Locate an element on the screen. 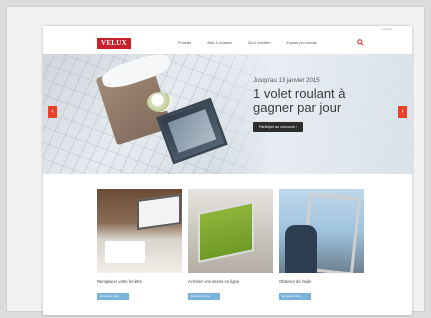  nav-item-ou: Où & combien is located at coordinates (259, 43).